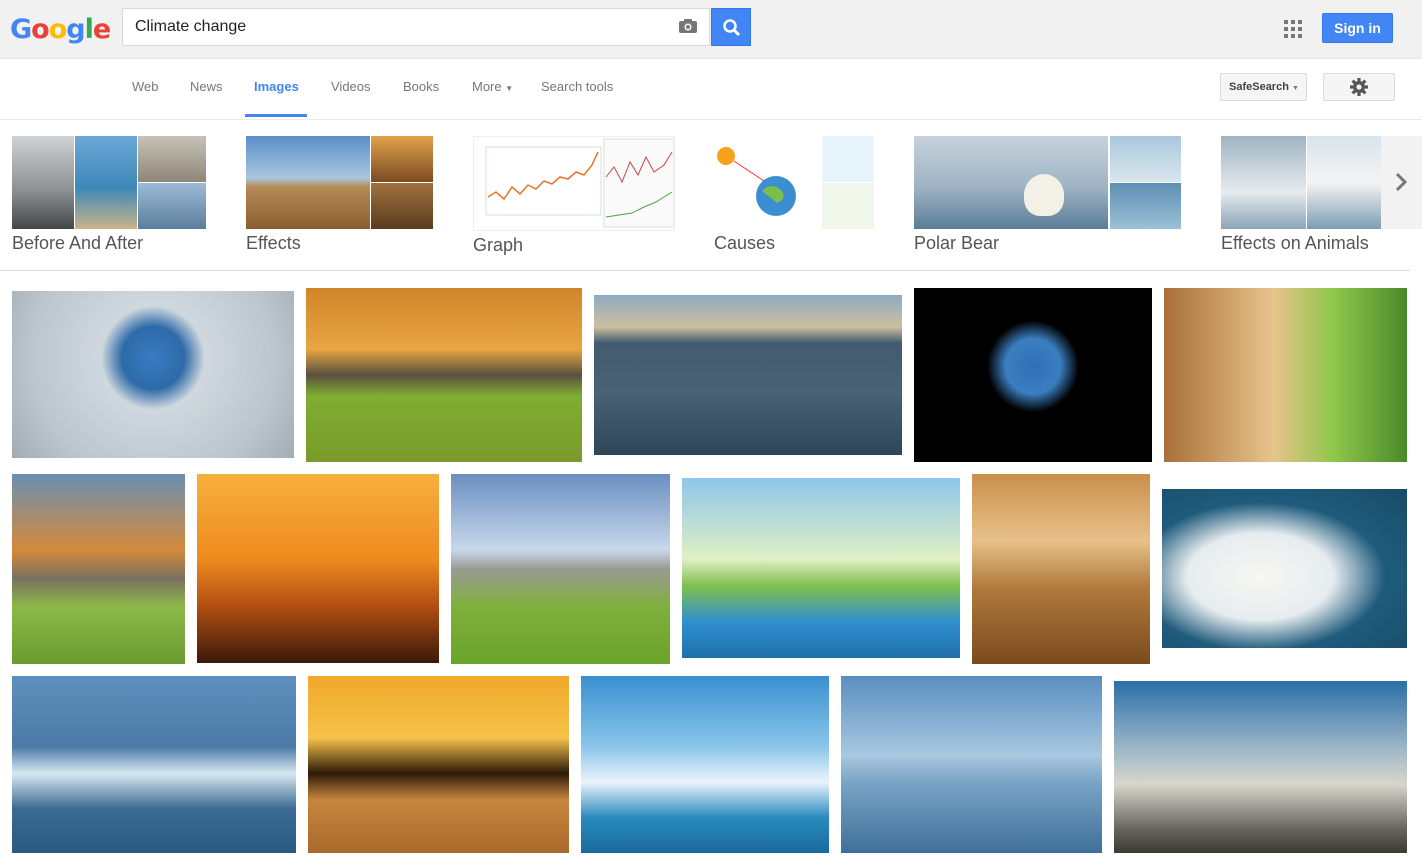 This screenshot has height=859, width=1422. Describe the element at coordinates (1357, 28) in the screenshot. I see `sign-in-button: Sign in` at that location.